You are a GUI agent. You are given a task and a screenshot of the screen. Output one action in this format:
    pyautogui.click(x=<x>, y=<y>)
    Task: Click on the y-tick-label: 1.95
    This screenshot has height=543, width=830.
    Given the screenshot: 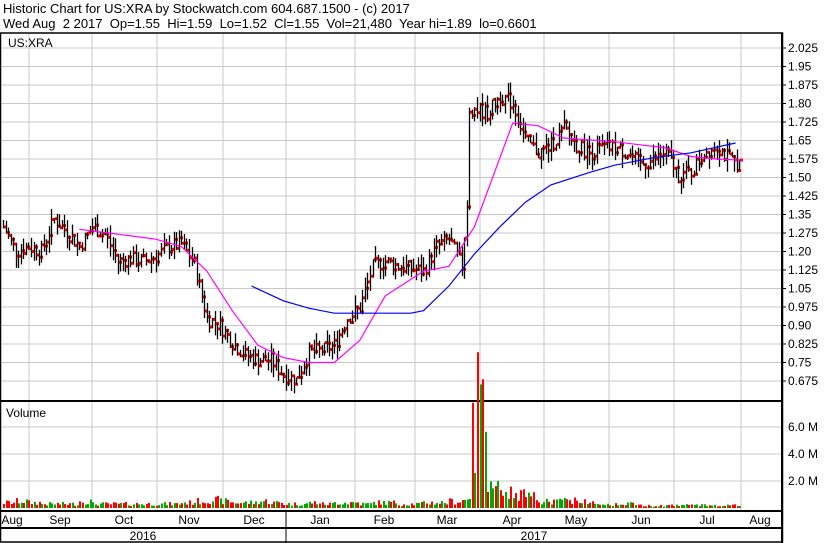 What is the action you would take?
    pyautogui.click(x=800, y=67)
    